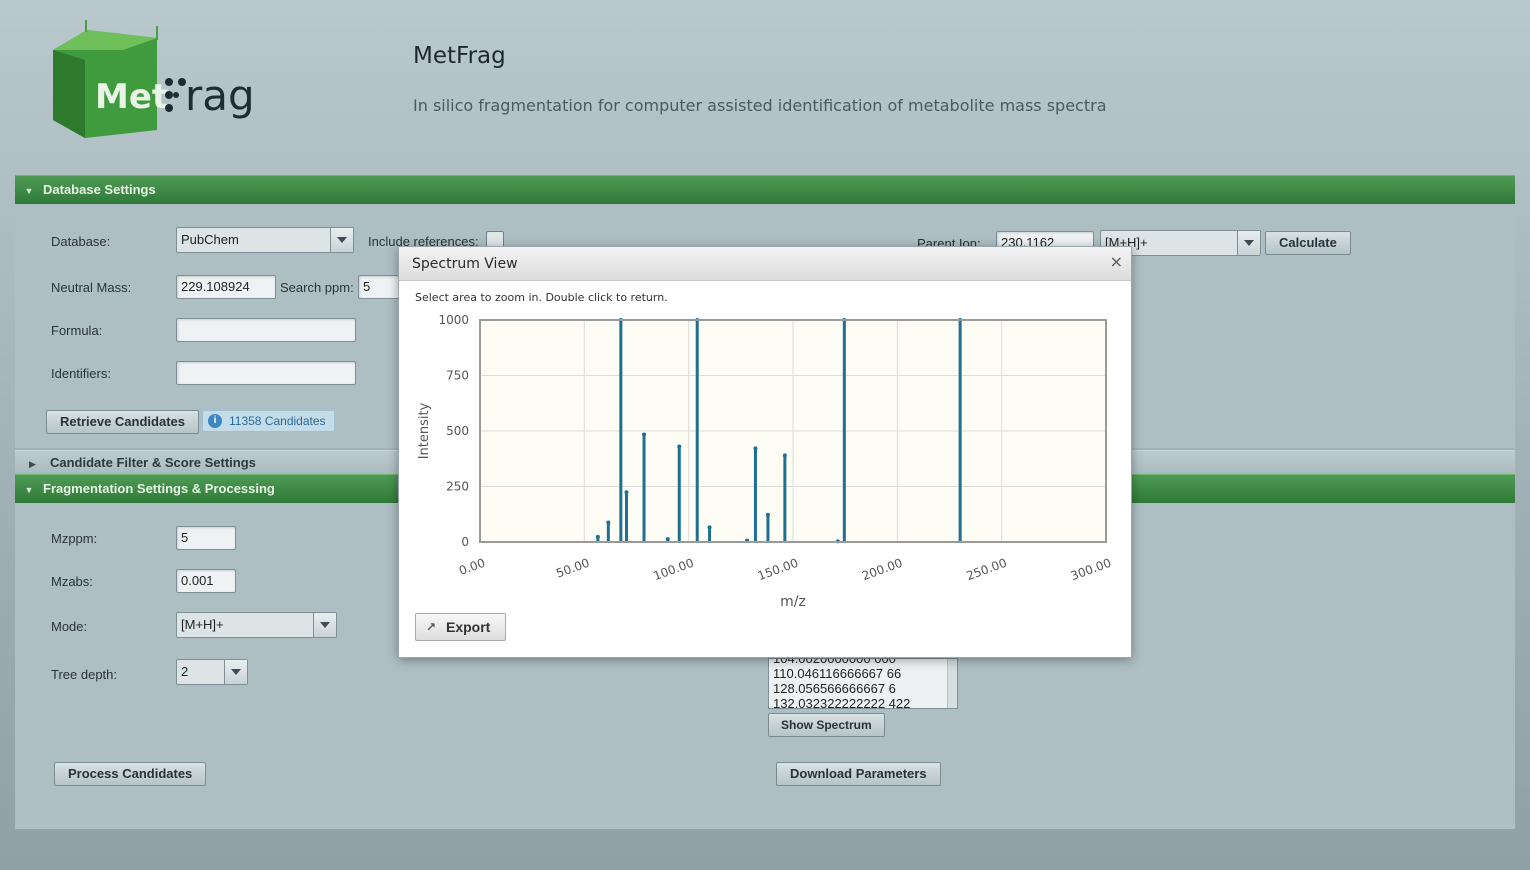  Describe the element at coordinates (765, 189) in the screenshot. I see `database-settings-header: ▼ Database Settings` at that location.